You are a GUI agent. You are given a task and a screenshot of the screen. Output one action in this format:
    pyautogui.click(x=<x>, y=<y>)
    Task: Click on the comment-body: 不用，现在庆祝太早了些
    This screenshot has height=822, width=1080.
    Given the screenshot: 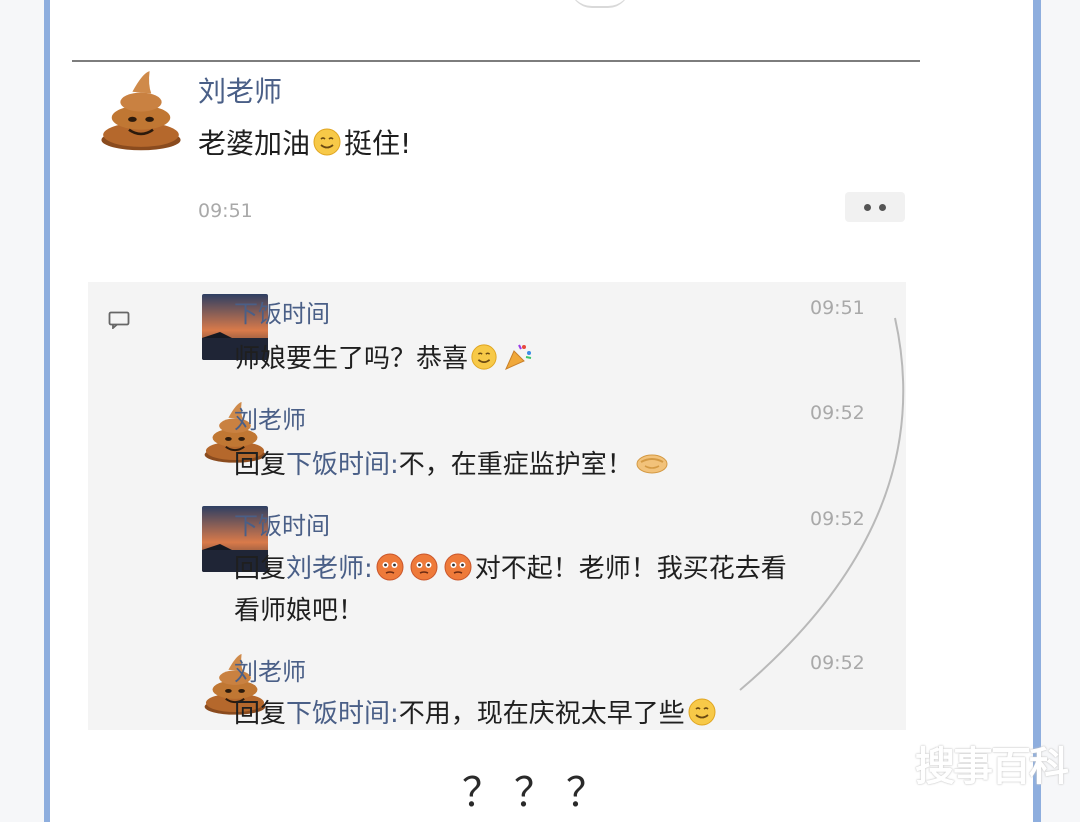 What is the action you would take?
    pyautogui.click(x=541, y=714)
    